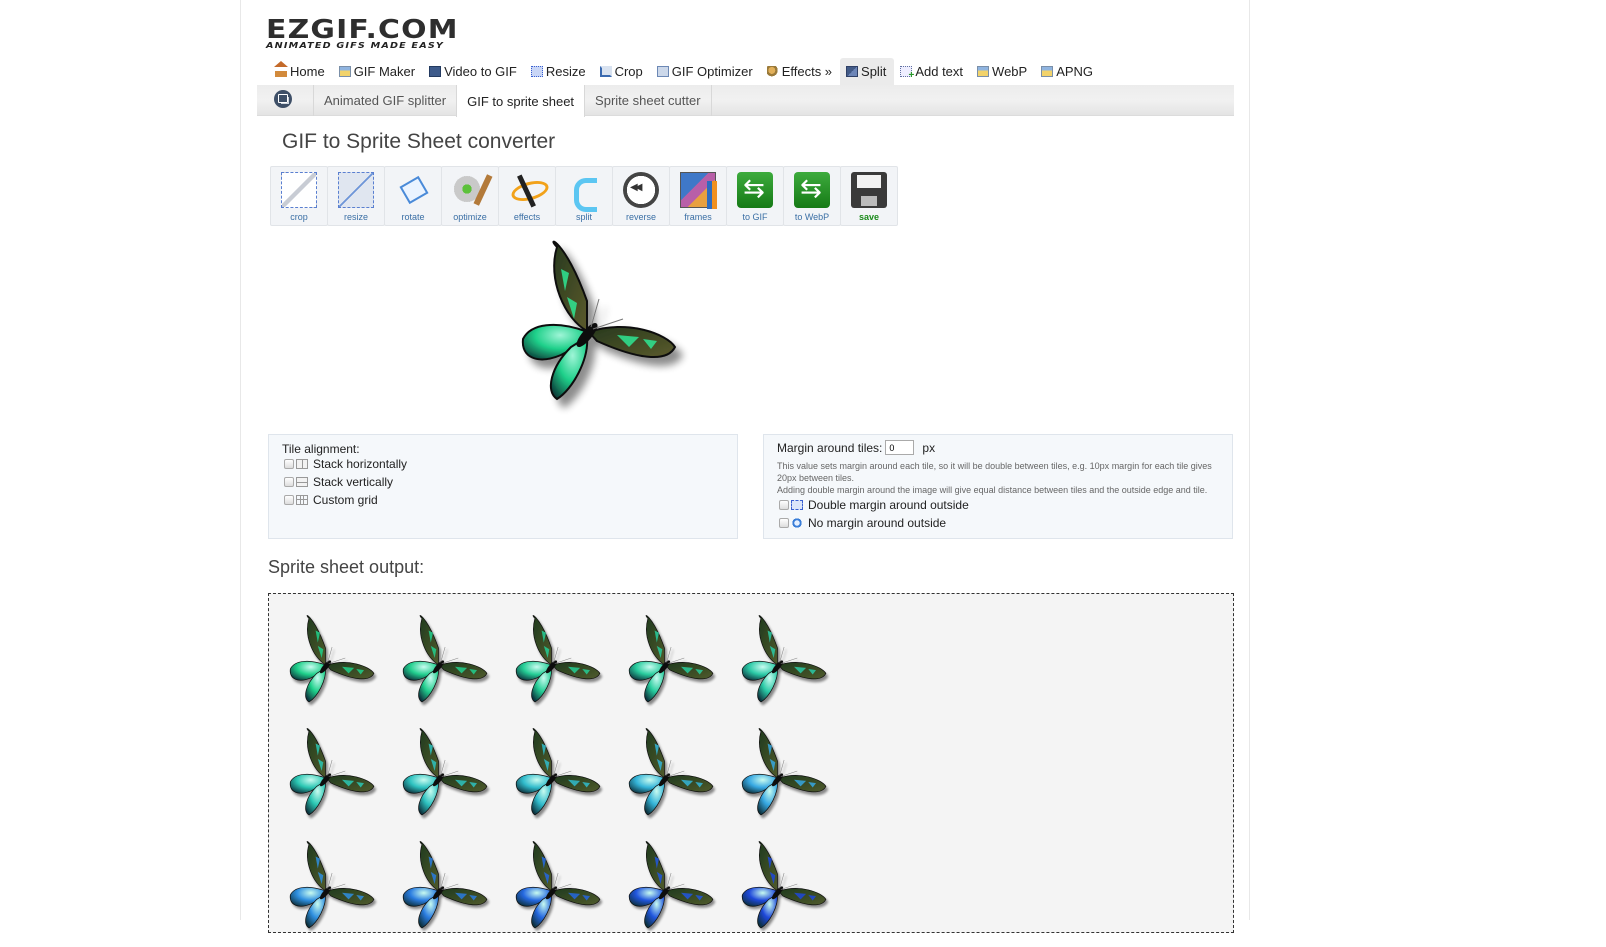 Image resolution: width=1606 pixels, height=947 pixels. What do you see at coordinates (852, 71) in the screenshot?
I see `split-icon` at bounding box center [852, 71].